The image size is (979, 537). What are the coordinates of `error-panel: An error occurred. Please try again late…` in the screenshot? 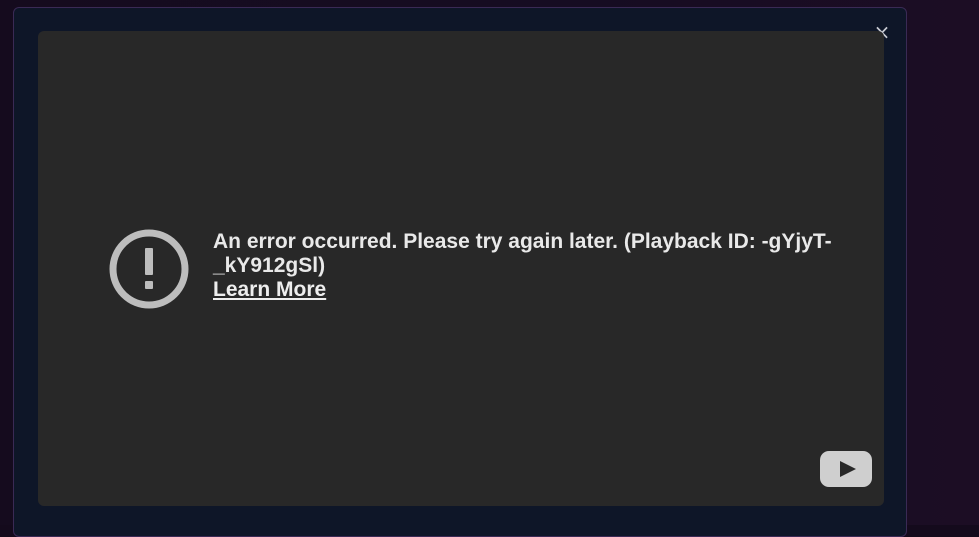 It's located at (470, 269).